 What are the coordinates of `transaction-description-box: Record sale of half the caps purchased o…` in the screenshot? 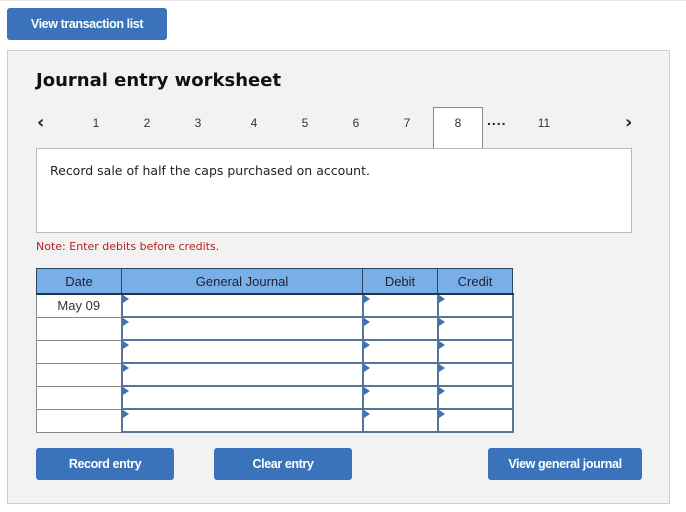 It's located at (334, 190).